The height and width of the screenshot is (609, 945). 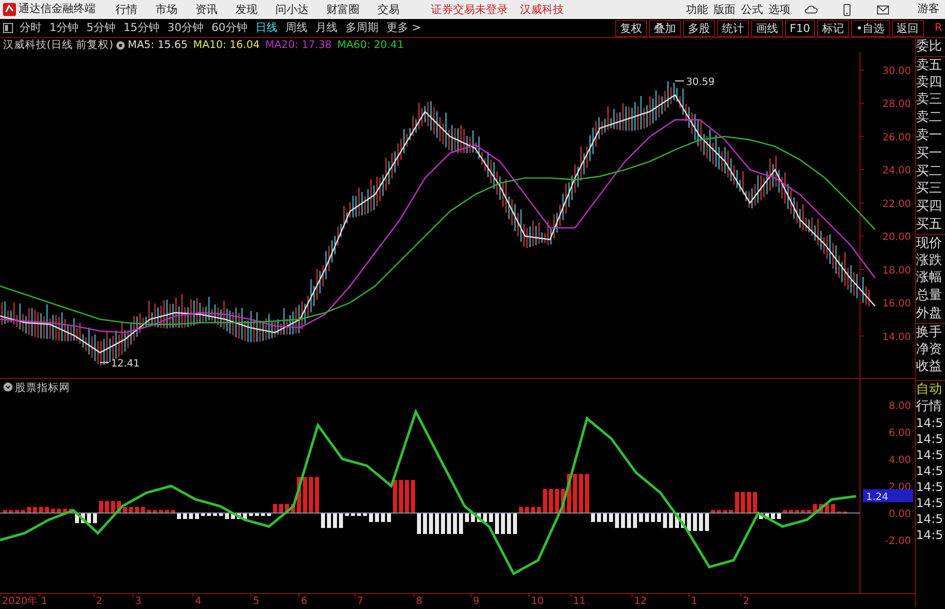 What do you see at coordinates (930, 243) in the screenshot?
I see `quote-label: 现价` at bounding box center [930, 243].